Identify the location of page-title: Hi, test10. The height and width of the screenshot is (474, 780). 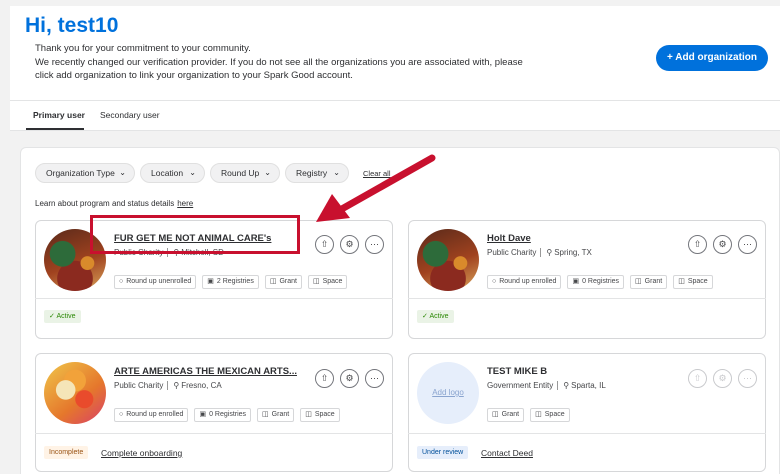
(72, 25).